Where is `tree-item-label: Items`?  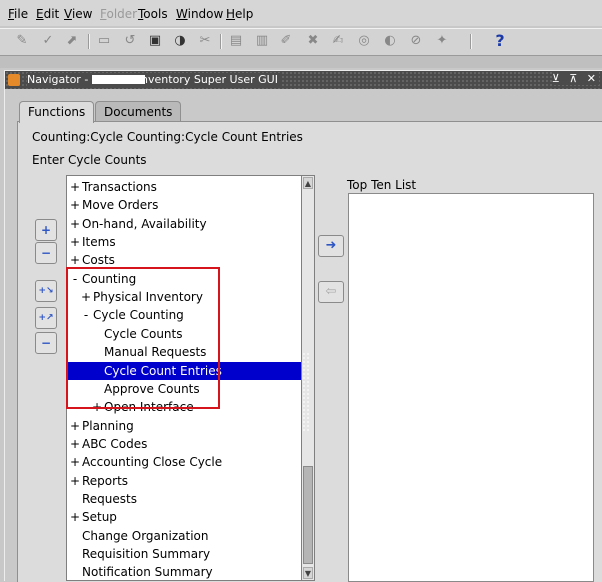 tree-item-label: Items is located at coordinates (99, 242).